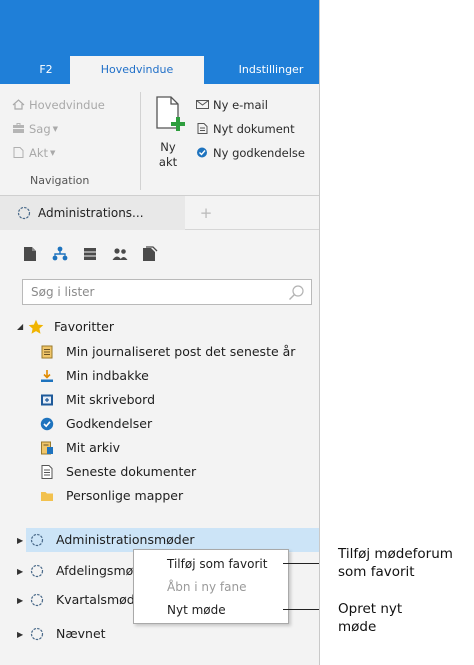 Image resolution: width=474 pixels, height=665 pixels. I want to click on users-icon, so click(120, 254).